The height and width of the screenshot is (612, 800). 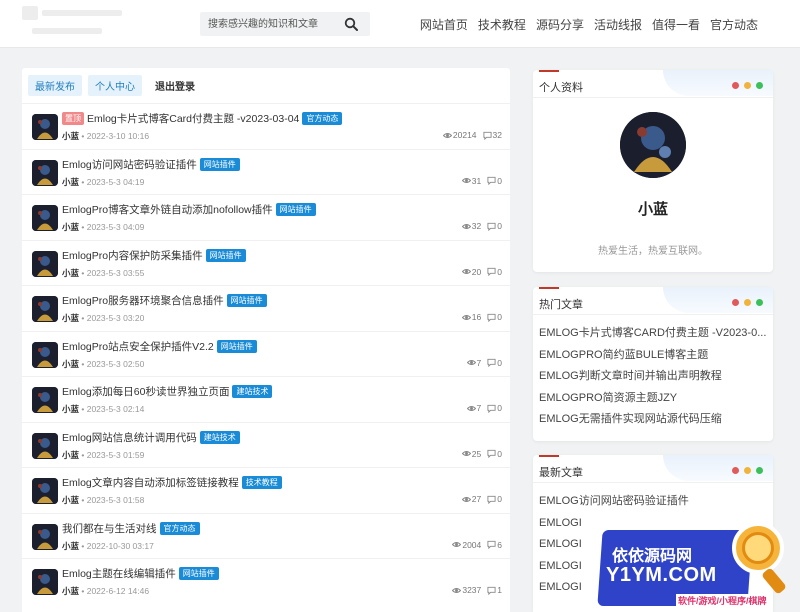 I want to click on post-title: EmlogPro博客文章外链自动添加nofollow插件, so click(x=167, y=209).